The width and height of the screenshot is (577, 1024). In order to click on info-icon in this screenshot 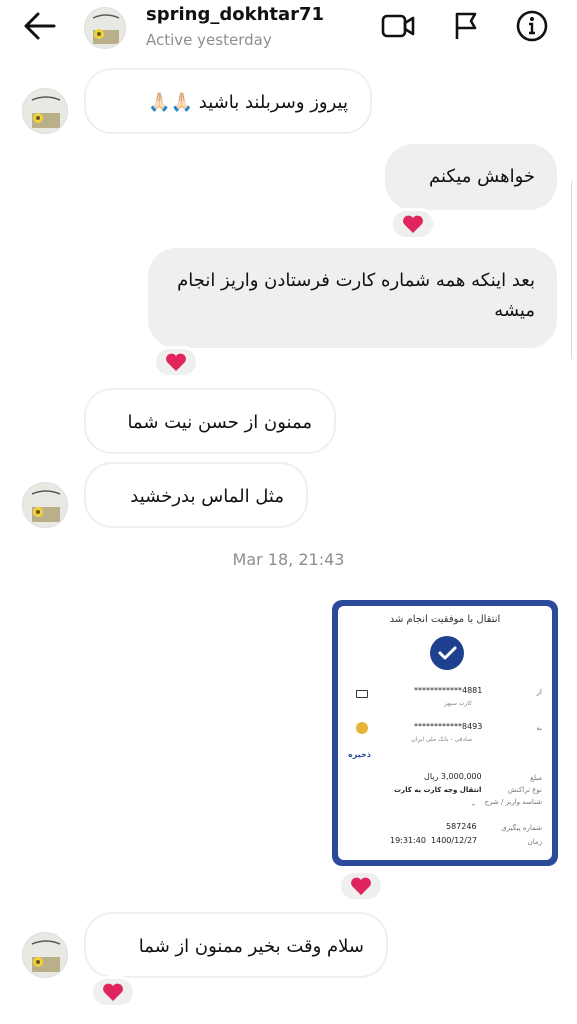, I will do `click(532, 26)`.